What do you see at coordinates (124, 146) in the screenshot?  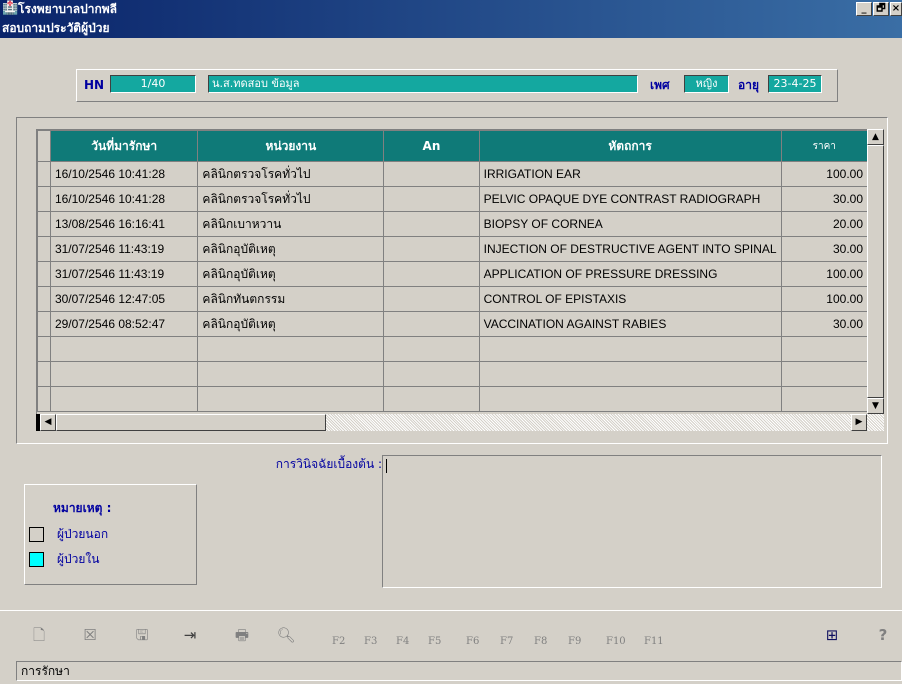 I see `column-header-date: วันที่มารักษา` at bounding box center [124, 146].